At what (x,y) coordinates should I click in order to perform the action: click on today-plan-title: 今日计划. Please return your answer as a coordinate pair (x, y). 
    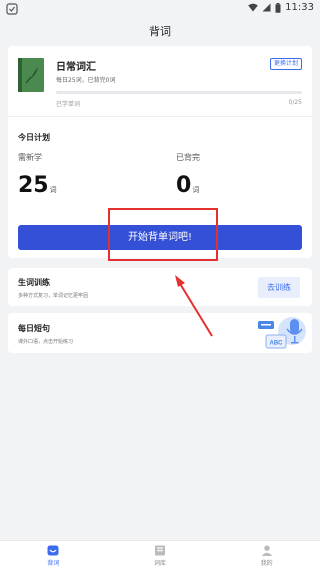
    Looking at the image, I should click on (34, 137).